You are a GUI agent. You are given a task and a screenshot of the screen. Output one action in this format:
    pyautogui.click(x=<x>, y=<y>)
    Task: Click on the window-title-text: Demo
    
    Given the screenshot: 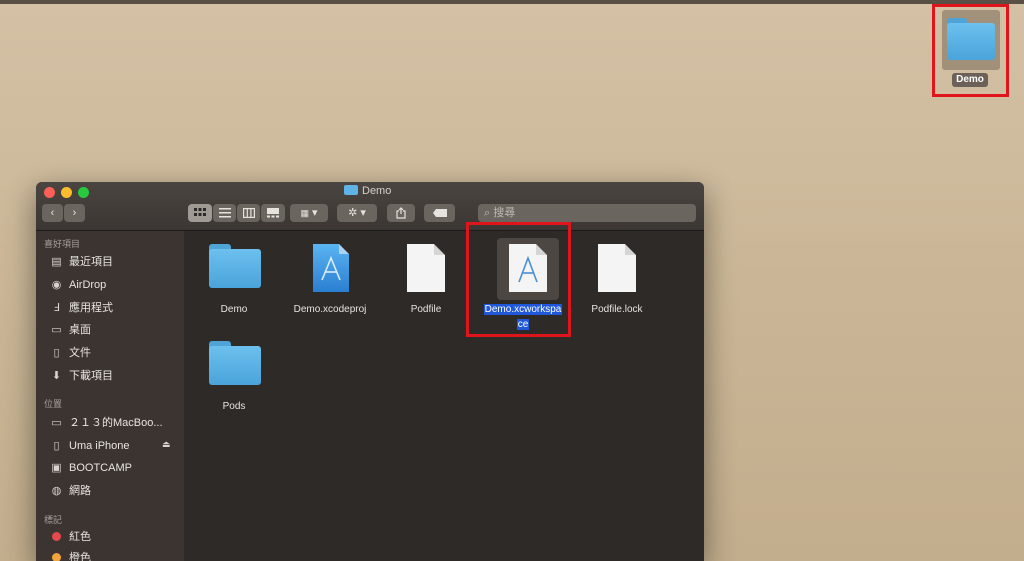 What is the action you would take?
    pyautogui.click(x=377, y=191)
    